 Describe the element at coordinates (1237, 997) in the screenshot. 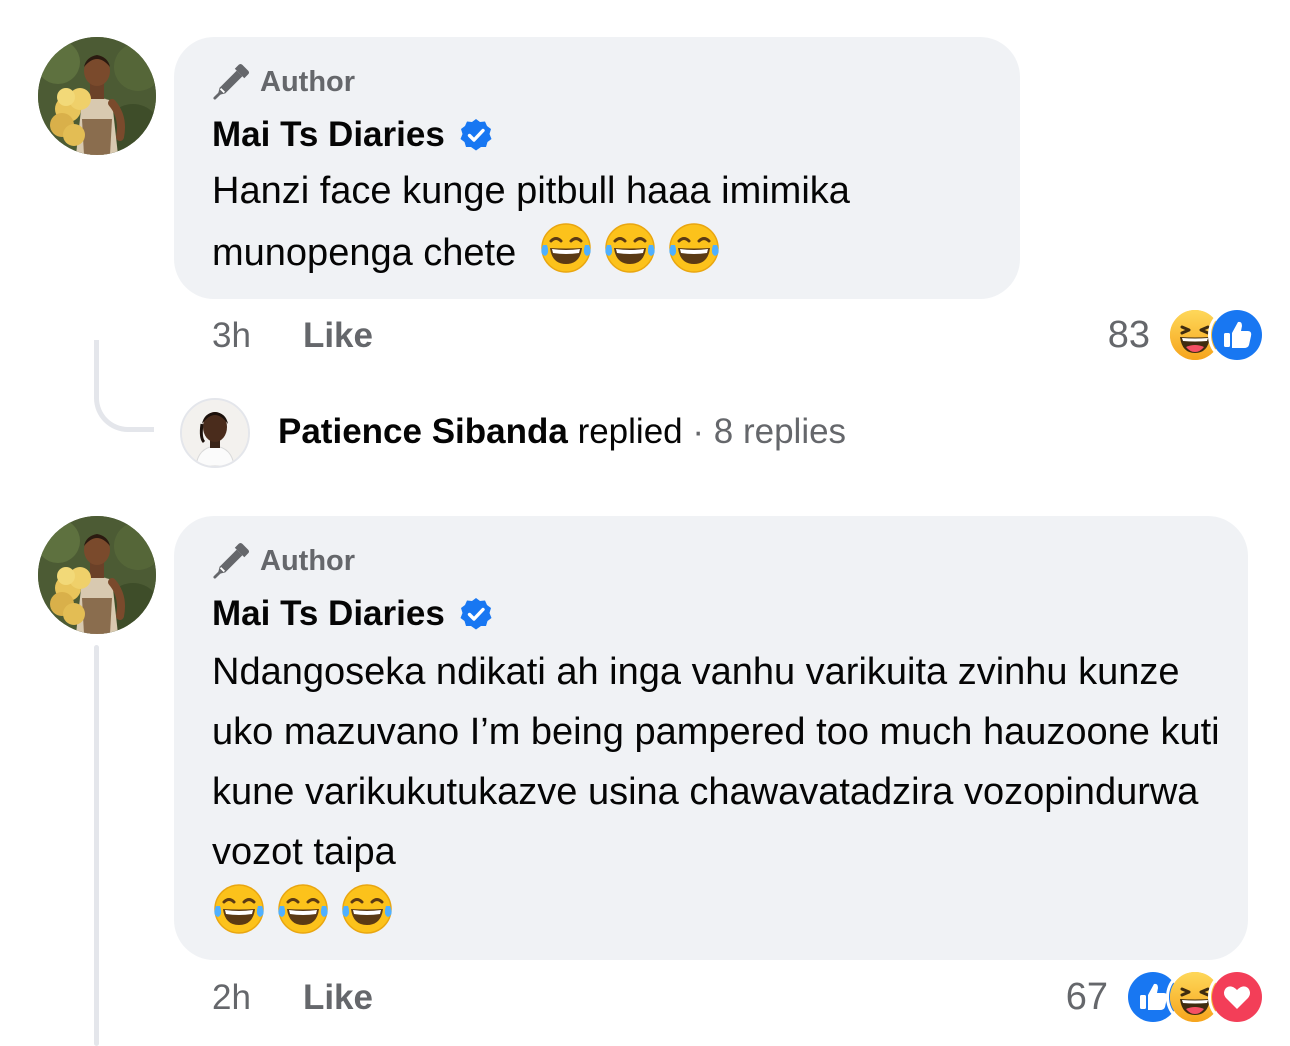

I see `love-reaction-icon` at that location.